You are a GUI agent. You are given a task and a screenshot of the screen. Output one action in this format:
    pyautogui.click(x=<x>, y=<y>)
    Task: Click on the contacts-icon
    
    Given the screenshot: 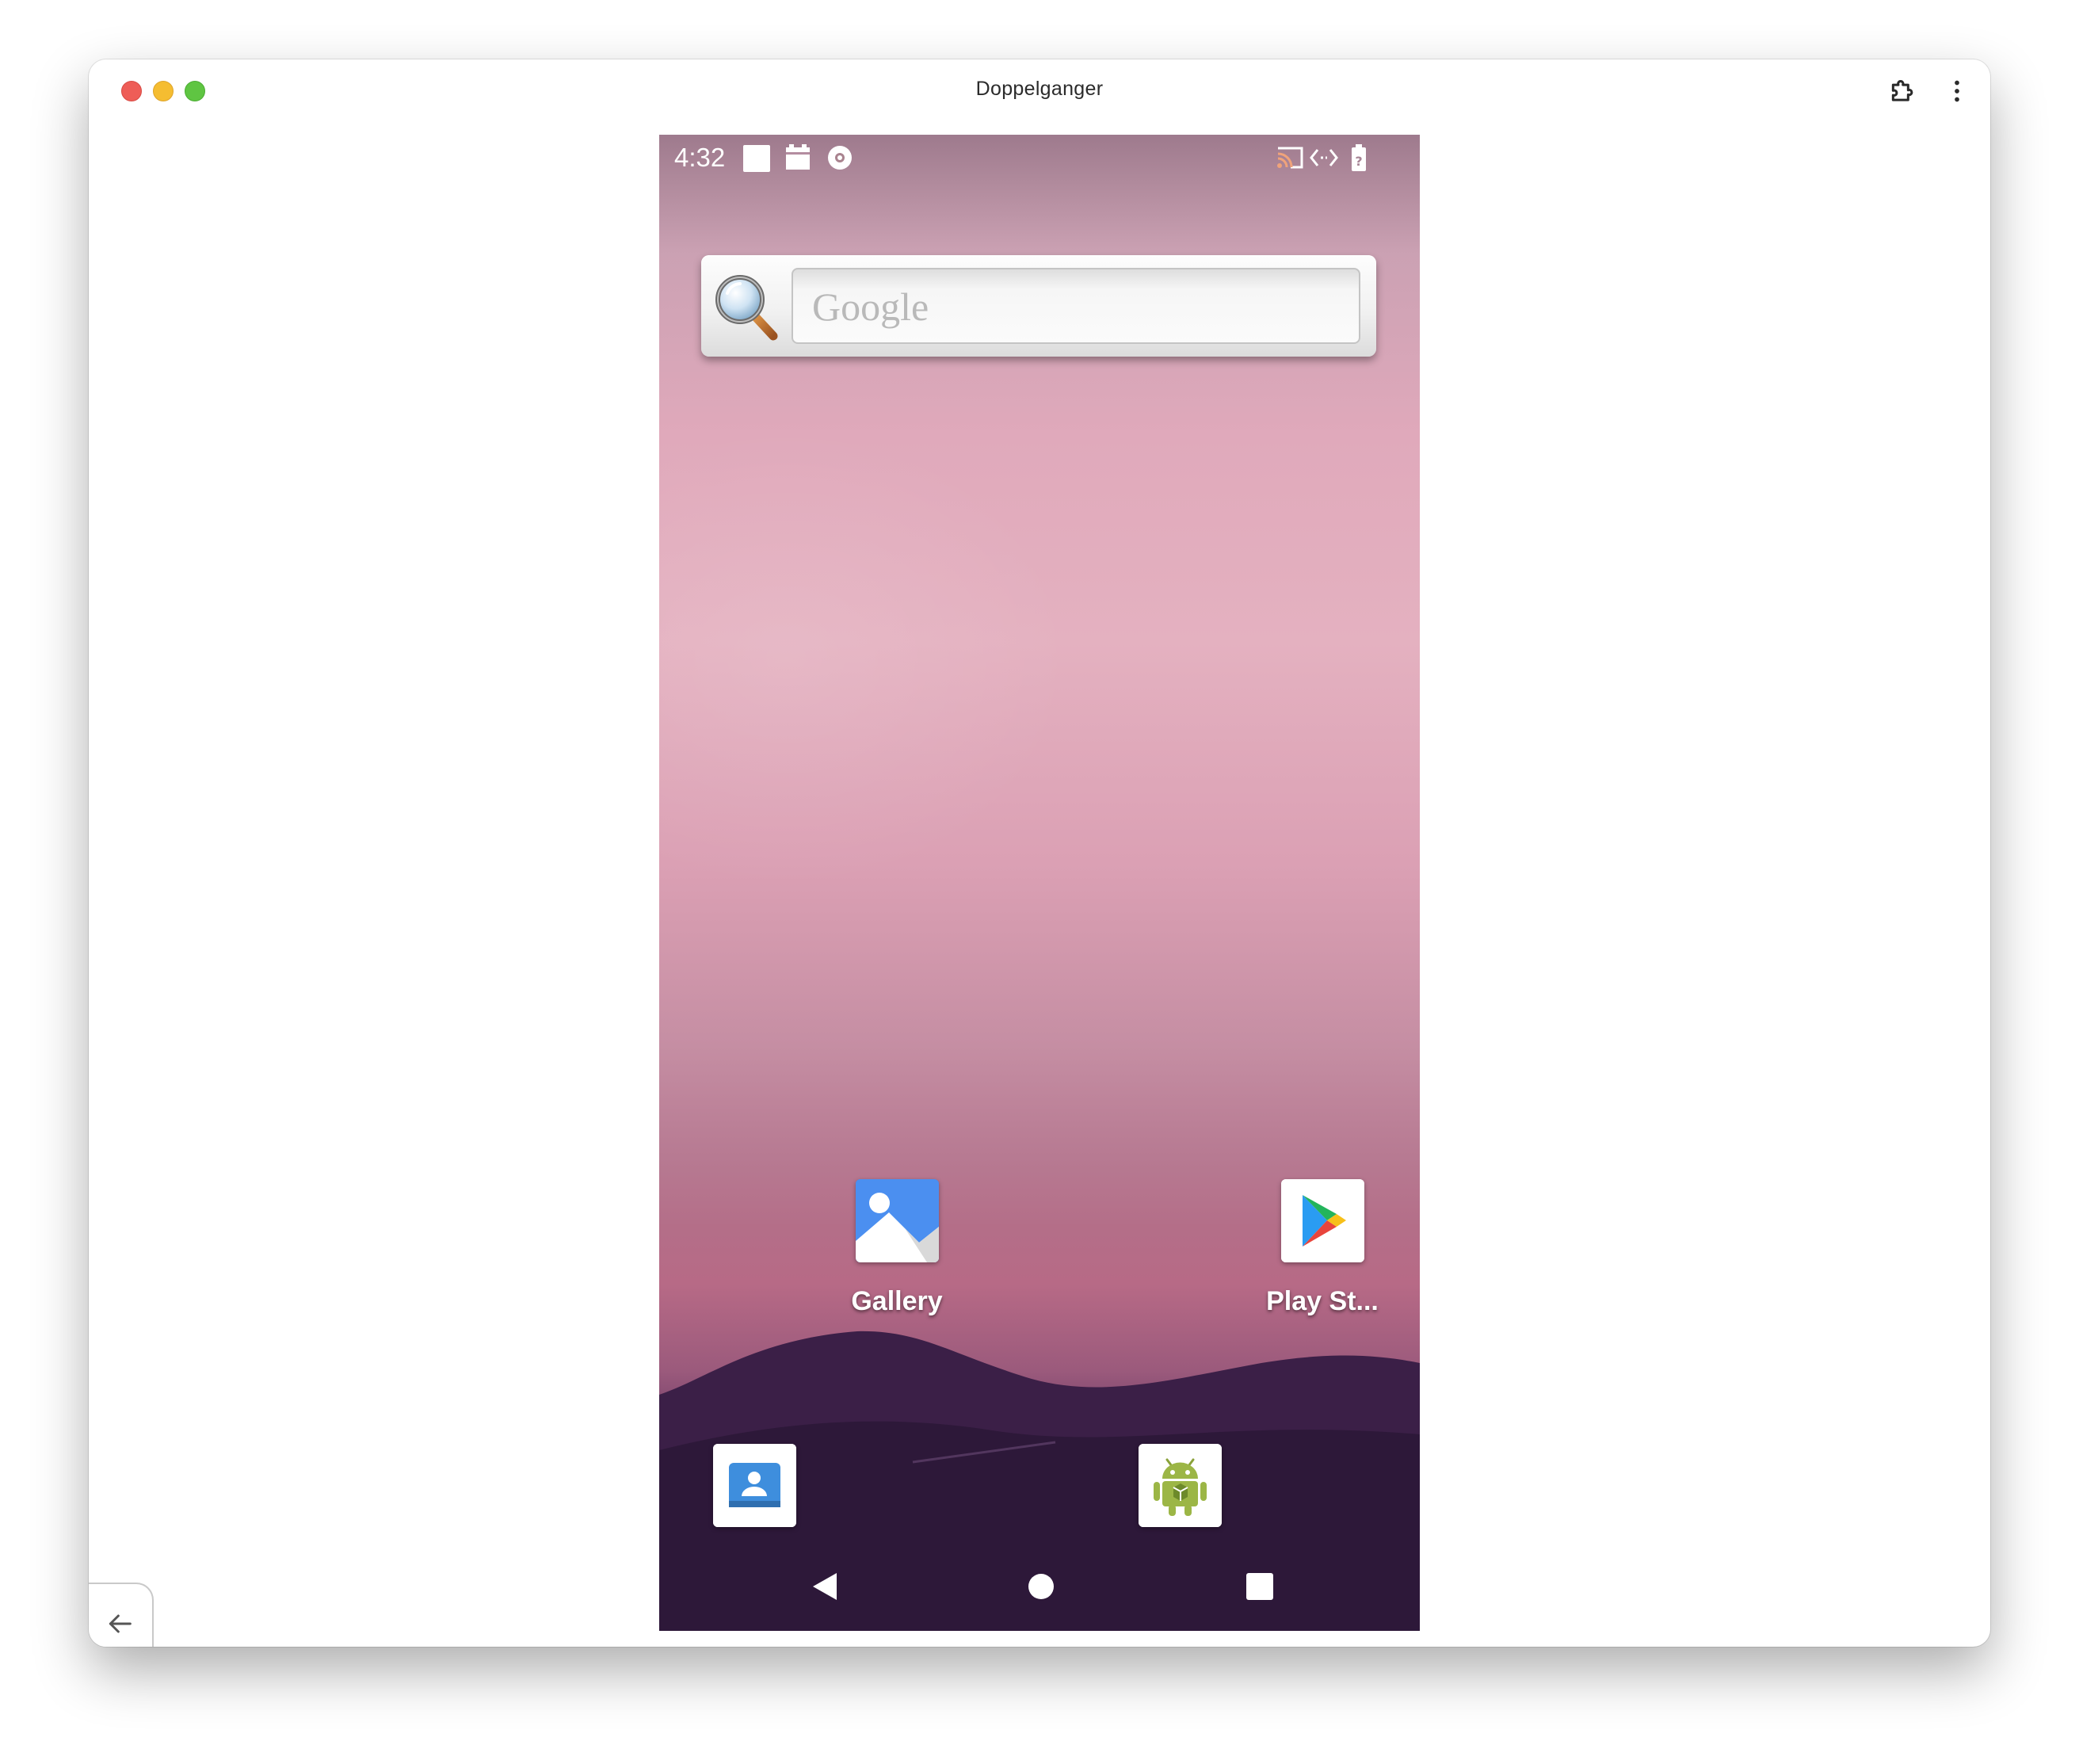 What is the action you would take?
    pyautogui.click(x=754, y=1486)
    